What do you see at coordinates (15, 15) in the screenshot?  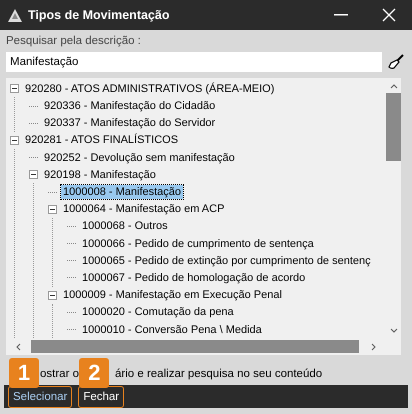 I see `app-logo-icon` at bounding box center [15, 15].